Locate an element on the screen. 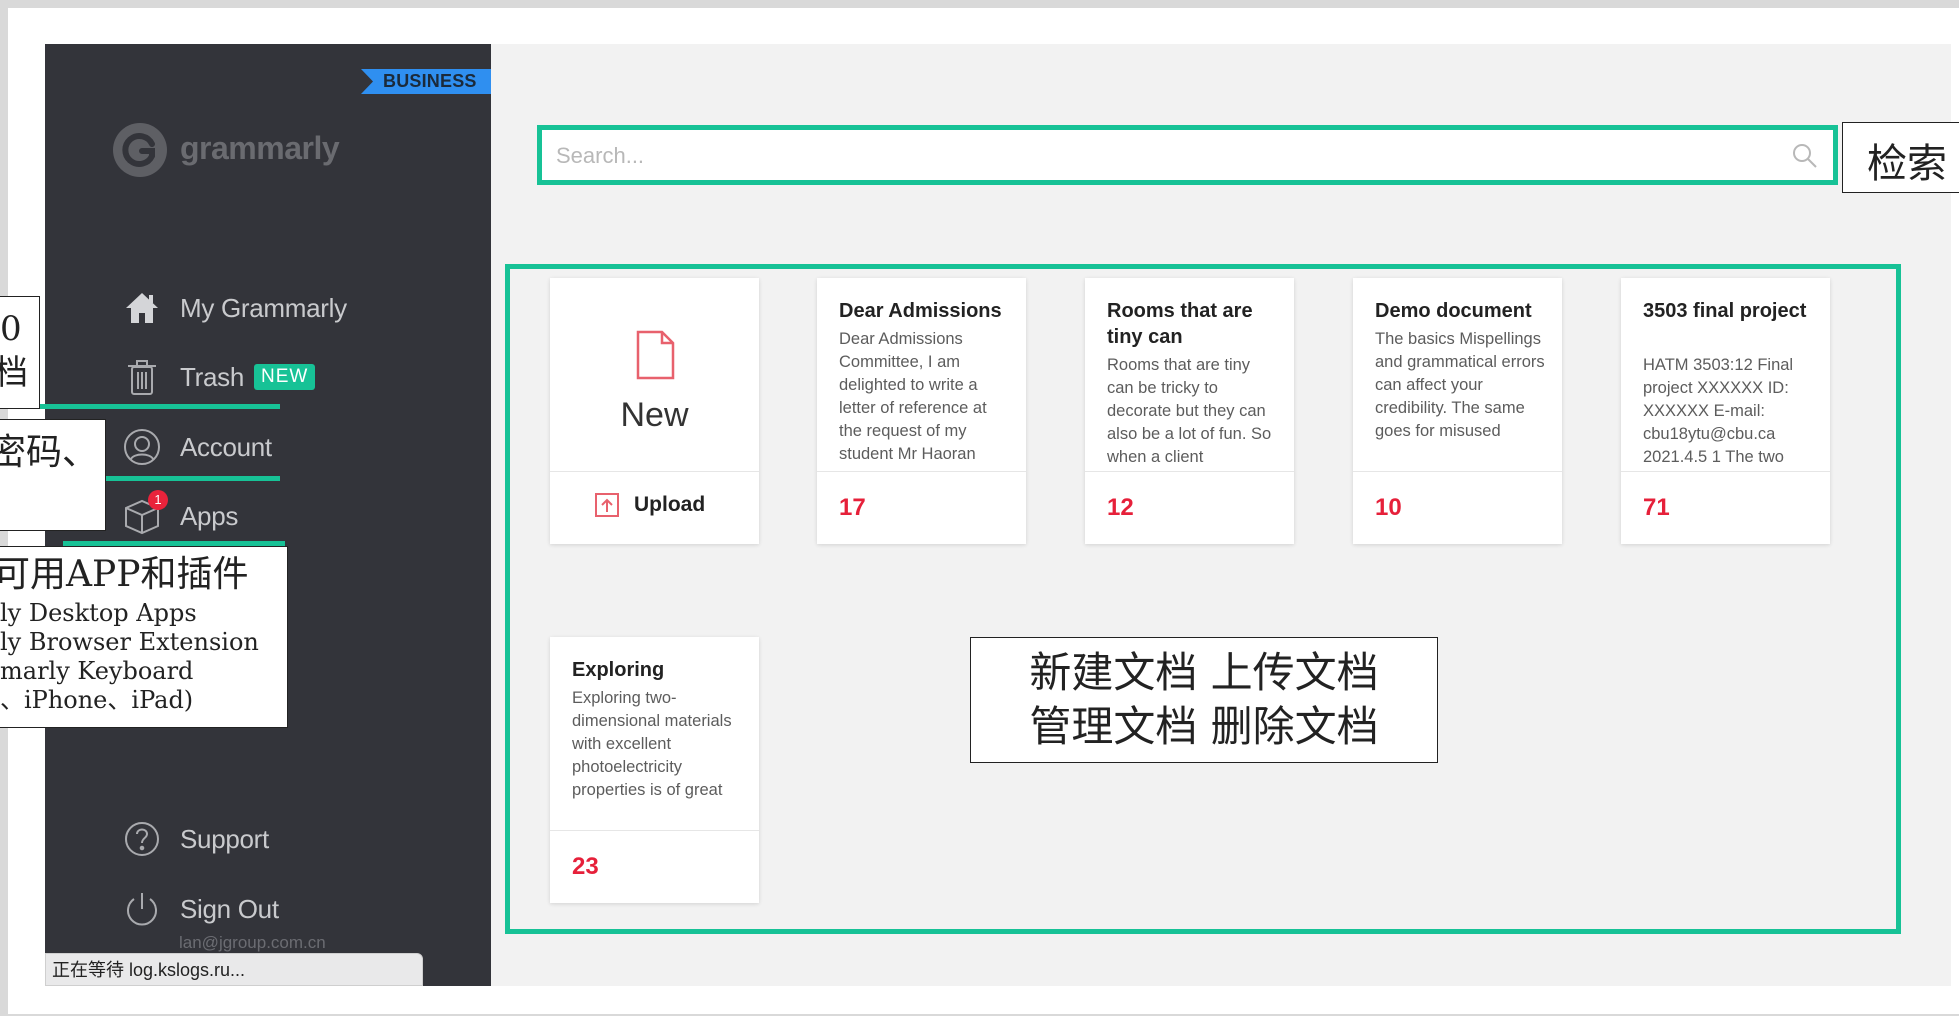 The height and width of the screenshot is (1016, 1959). document-title: 3503 final project is located at coordinates (1725, 311).